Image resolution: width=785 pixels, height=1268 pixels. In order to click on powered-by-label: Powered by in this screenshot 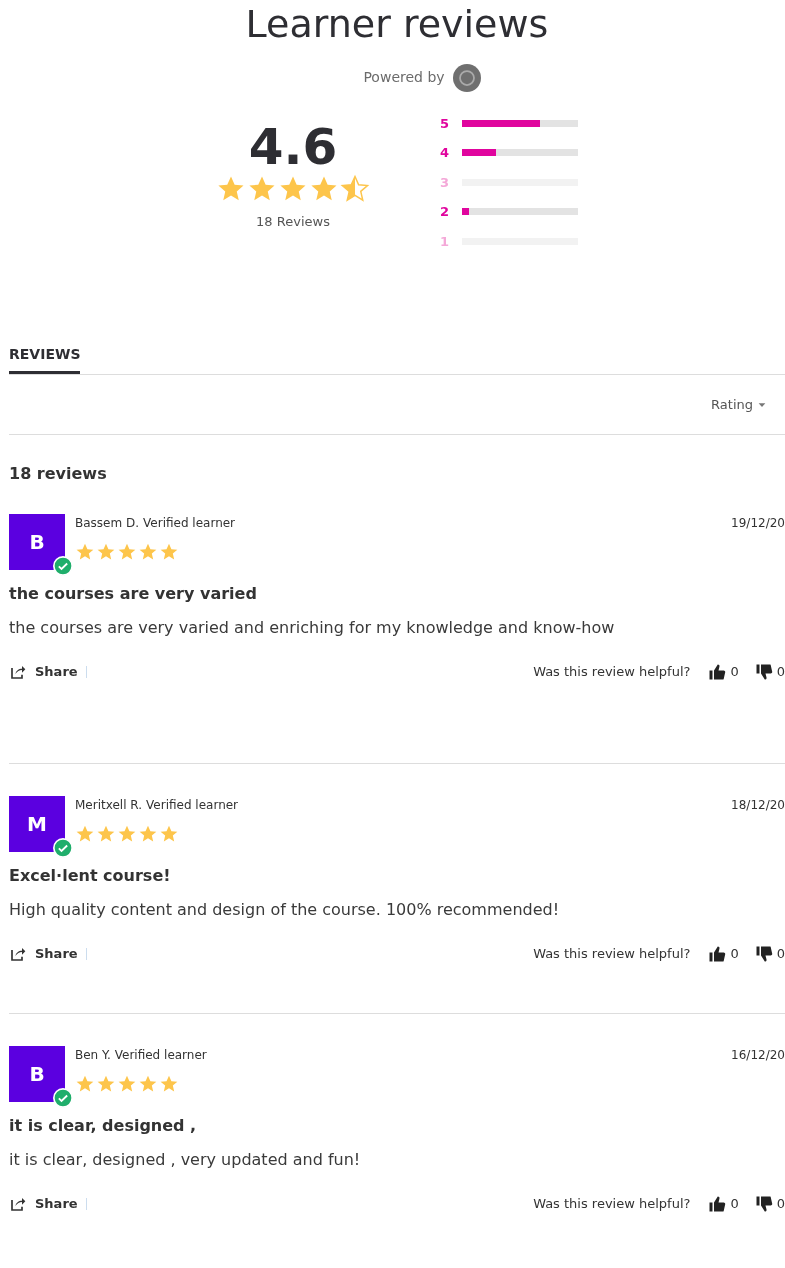, I will do `click(404, 78)`.